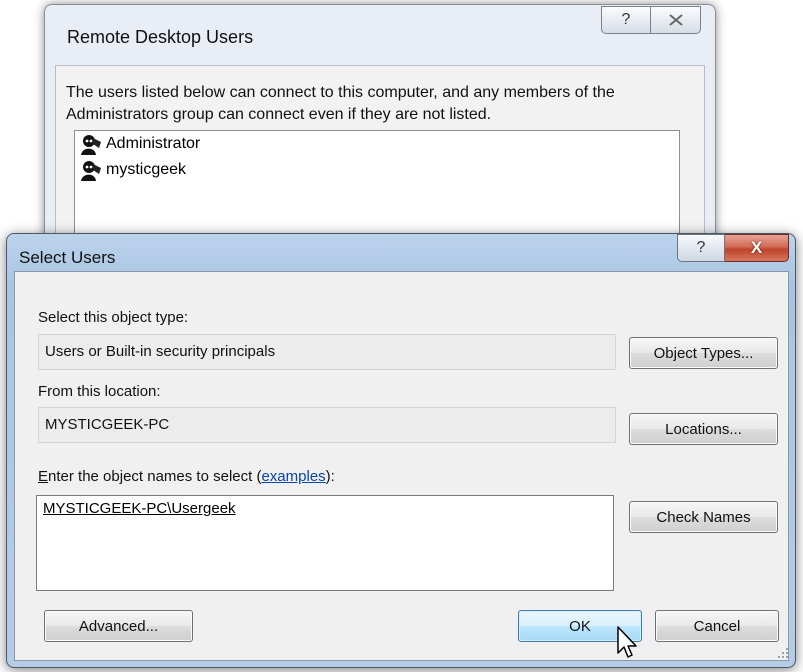 The height and width of the screenshot is (672, 803). Describe the element at coordinates (99, 391) in the screenshot. I see `location-label: From this location:` at that location.